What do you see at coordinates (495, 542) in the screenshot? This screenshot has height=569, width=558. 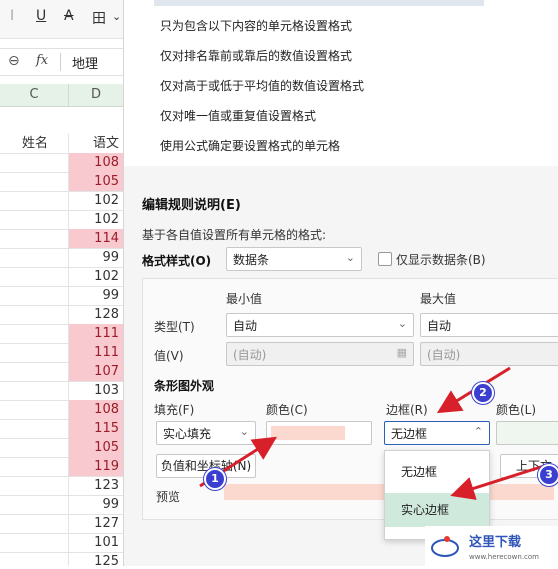 I see `svg-text: 这里下载` at bounding box center [495, 542].